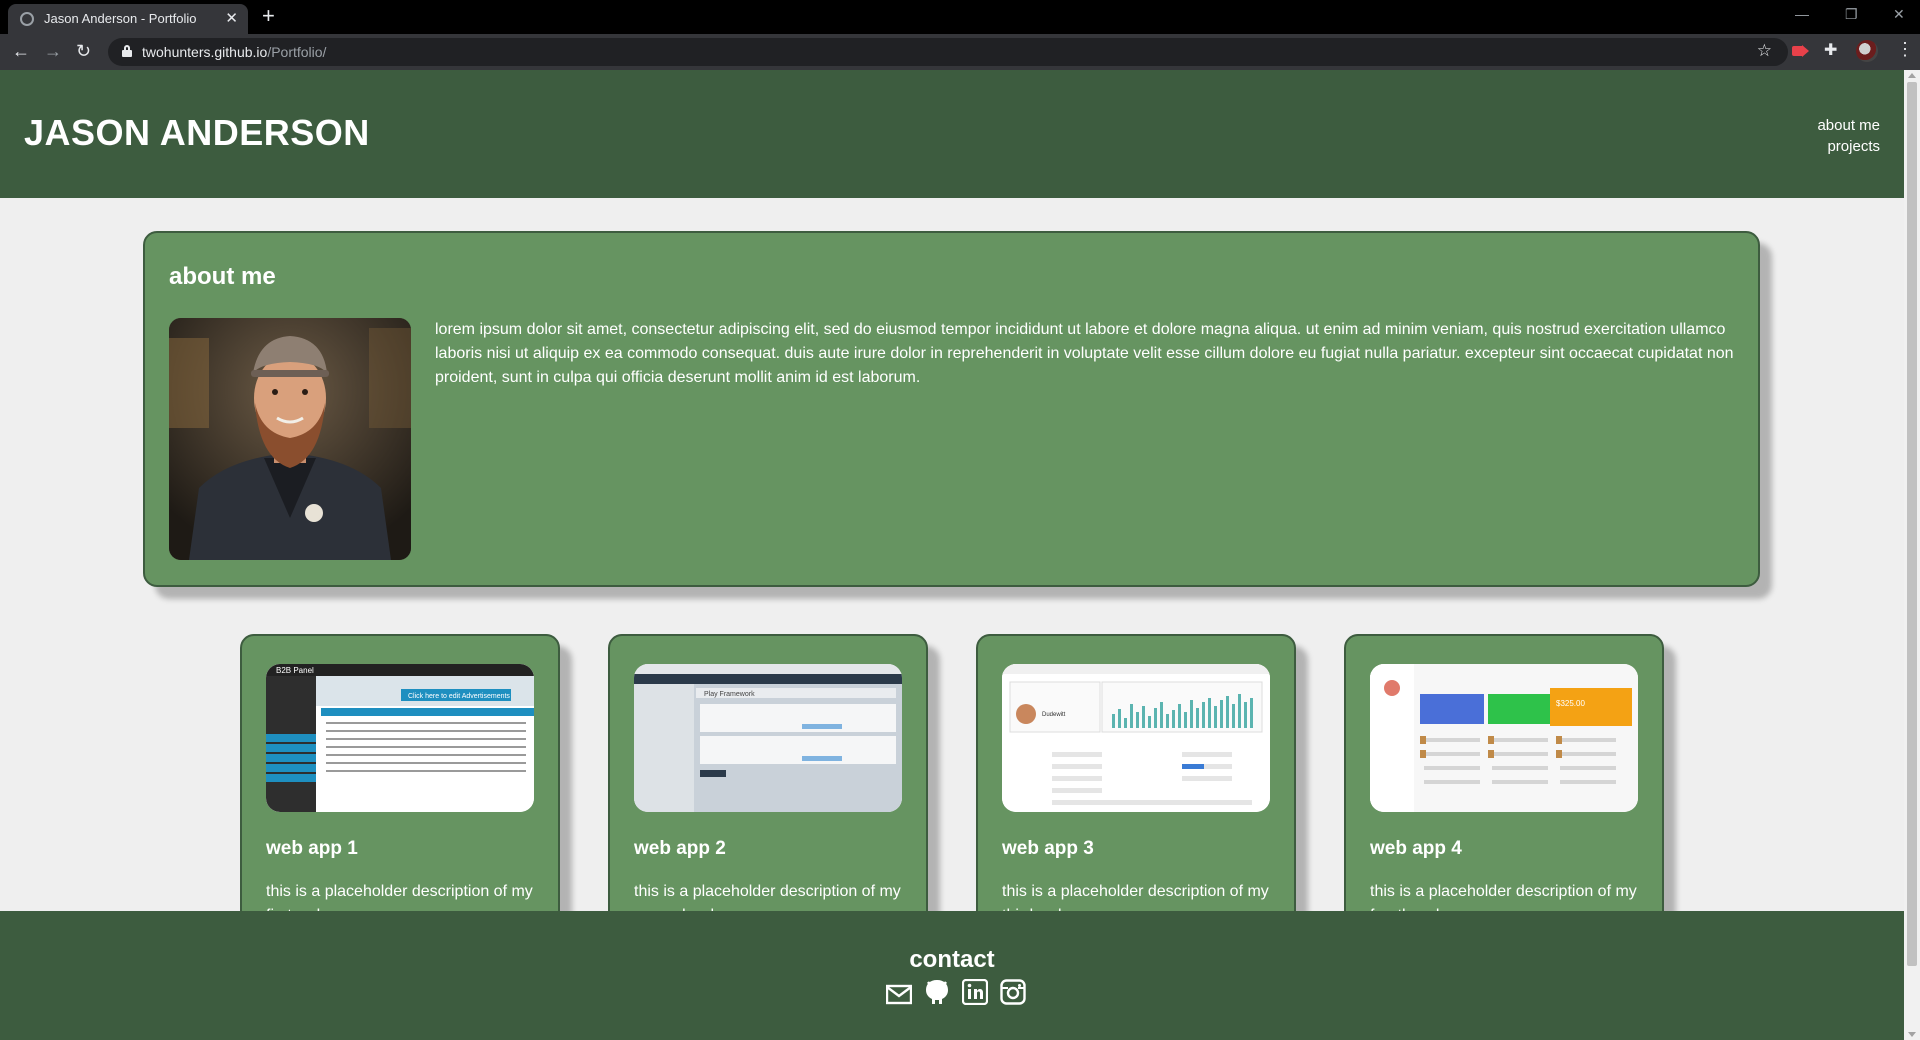 The image size is (1920, 1040). Describe the element at coordinates (459, 696) in the screenshot. I see `thumb1-banner-text: Click here to edit Advertisements` at that location.